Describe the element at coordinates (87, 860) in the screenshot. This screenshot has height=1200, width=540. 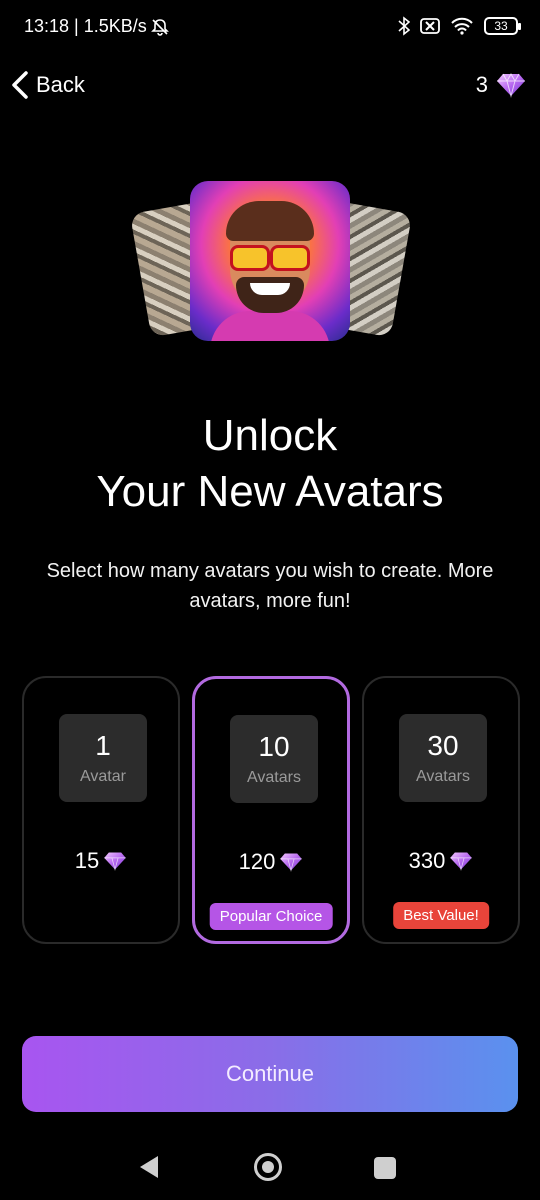
I see `plan-price-value: 15` at that location.